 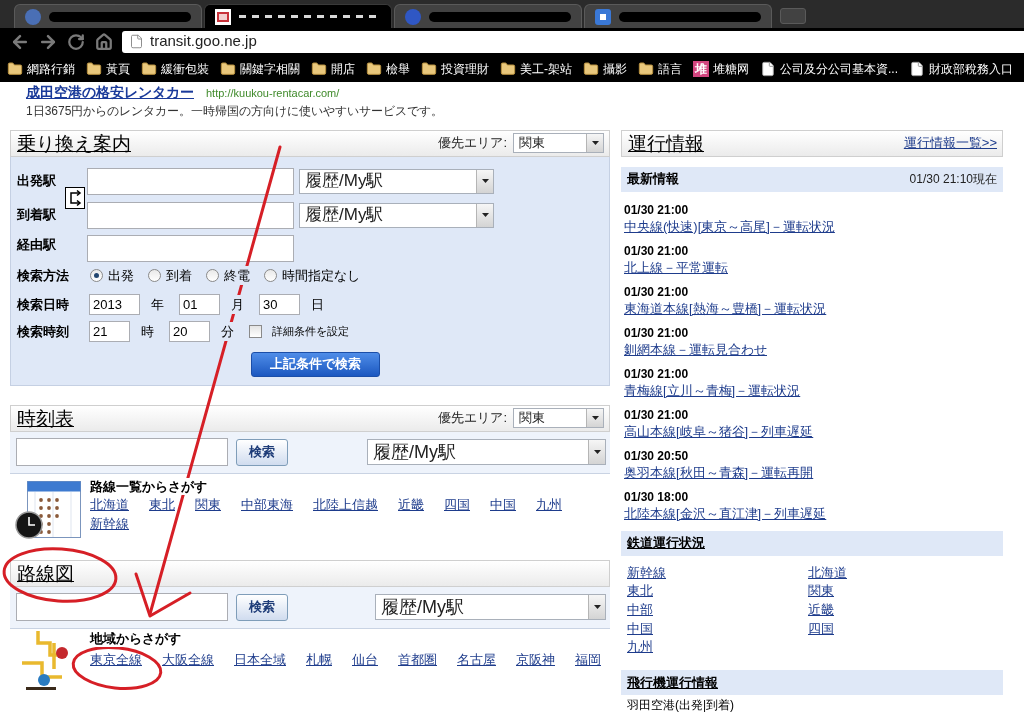 What do you see at coordinates (273, 93) in the screenshot?
I see `ad-url: http://kuukou-rentacar.com/` at bounding box center [273, 93].